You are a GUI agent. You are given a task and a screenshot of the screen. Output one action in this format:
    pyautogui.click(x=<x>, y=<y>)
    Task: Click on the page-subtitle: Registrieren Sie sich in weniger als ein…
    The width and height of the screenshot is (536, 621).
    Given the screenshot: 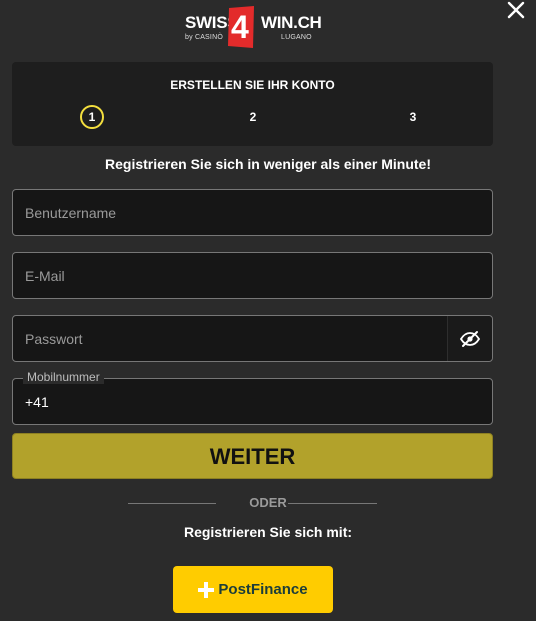 What is the action you would take?
    pyautogui.click(x=268, y=164)
    